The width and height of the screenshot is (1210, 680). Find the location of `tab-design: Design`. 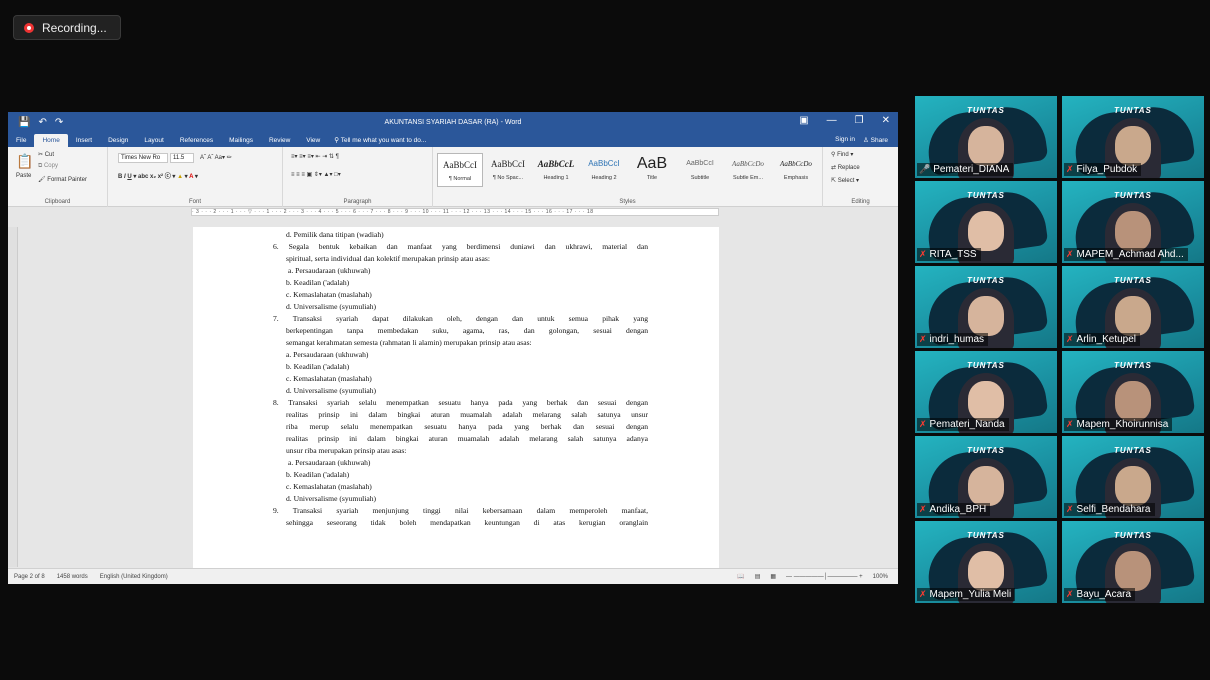

tab-design: Design is located at coordinates (118, 142).